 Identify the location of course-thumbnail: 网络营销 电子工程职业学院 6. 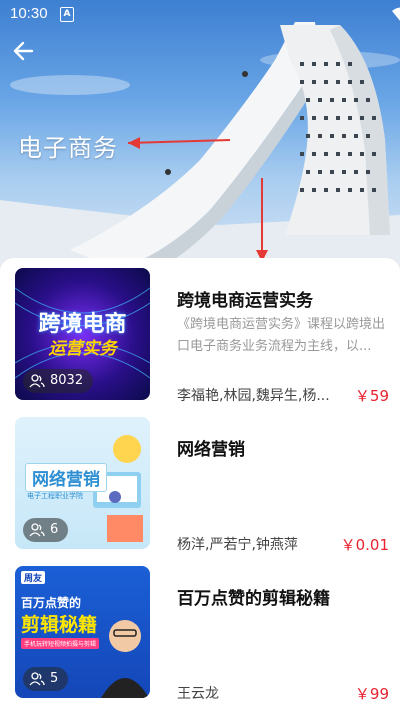
(82, 483).